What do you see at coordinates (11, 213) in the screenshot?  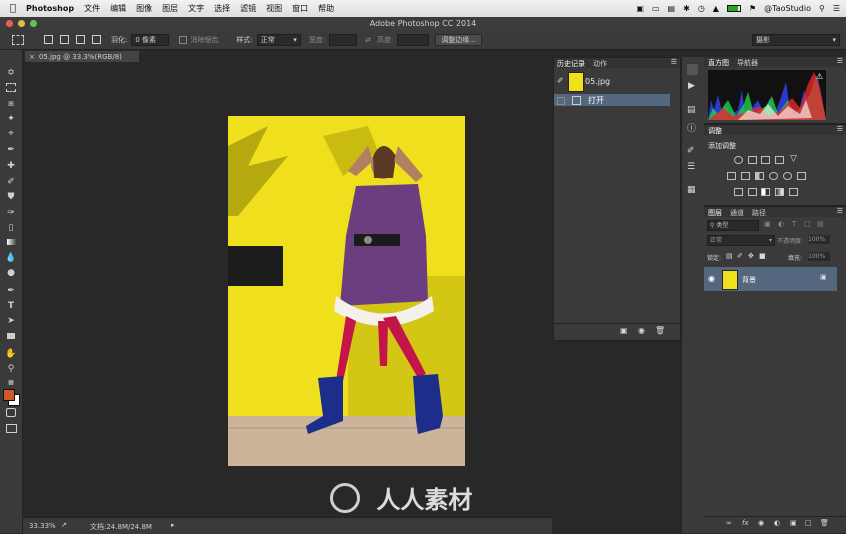 I see `history-brush-tool-icon: ✑` at bounding box center [11, 213].